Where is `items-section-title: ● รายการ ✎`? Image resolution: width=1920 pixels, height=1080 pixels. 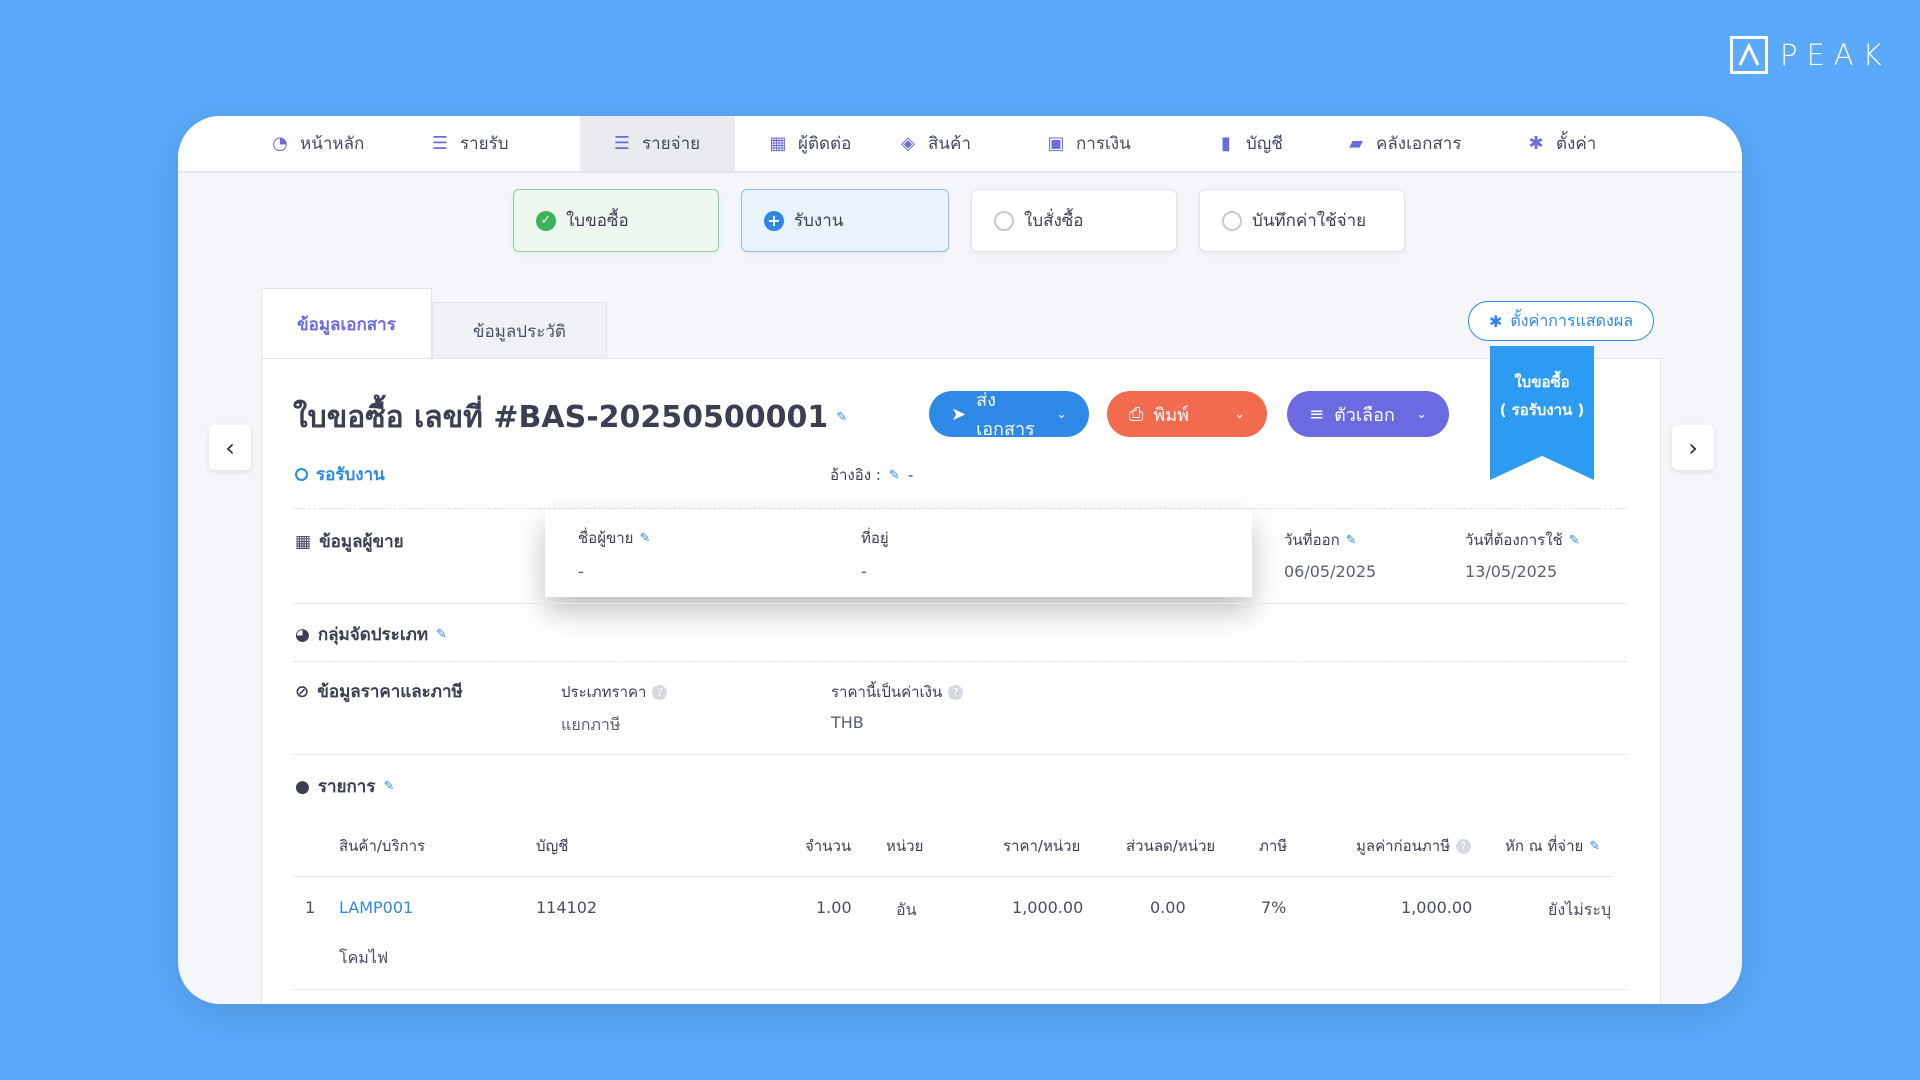 items-section-title: ● รายการ ✎ is located at coordinates (344, 786).